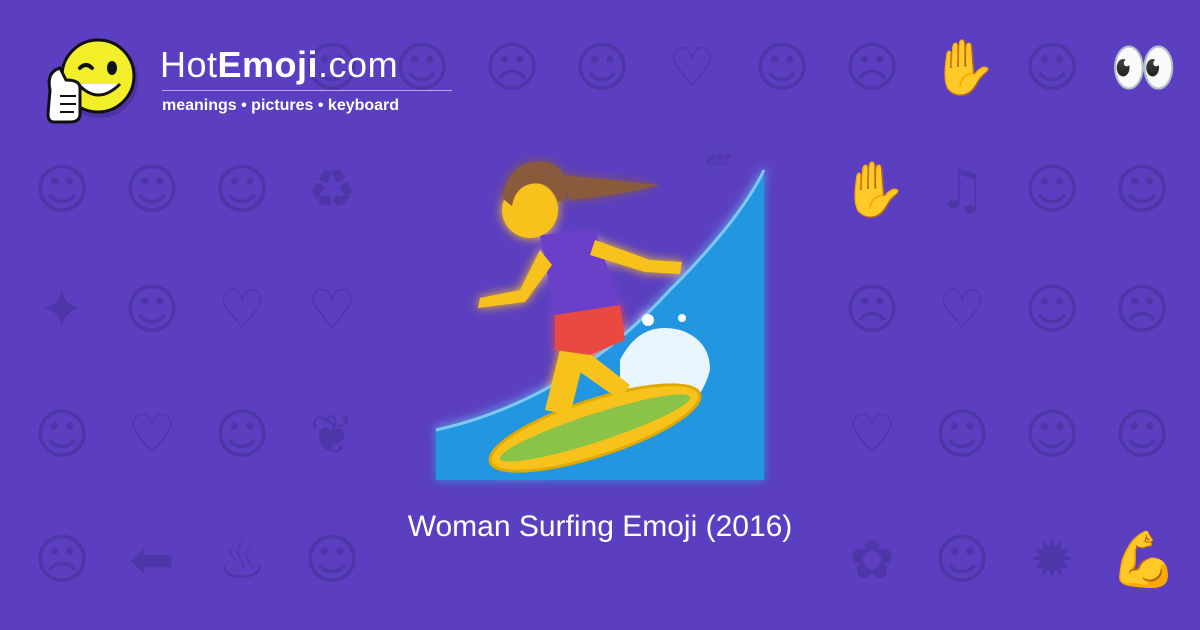  I want to click on background-emoji-icon: ♻, so click(332, 189).